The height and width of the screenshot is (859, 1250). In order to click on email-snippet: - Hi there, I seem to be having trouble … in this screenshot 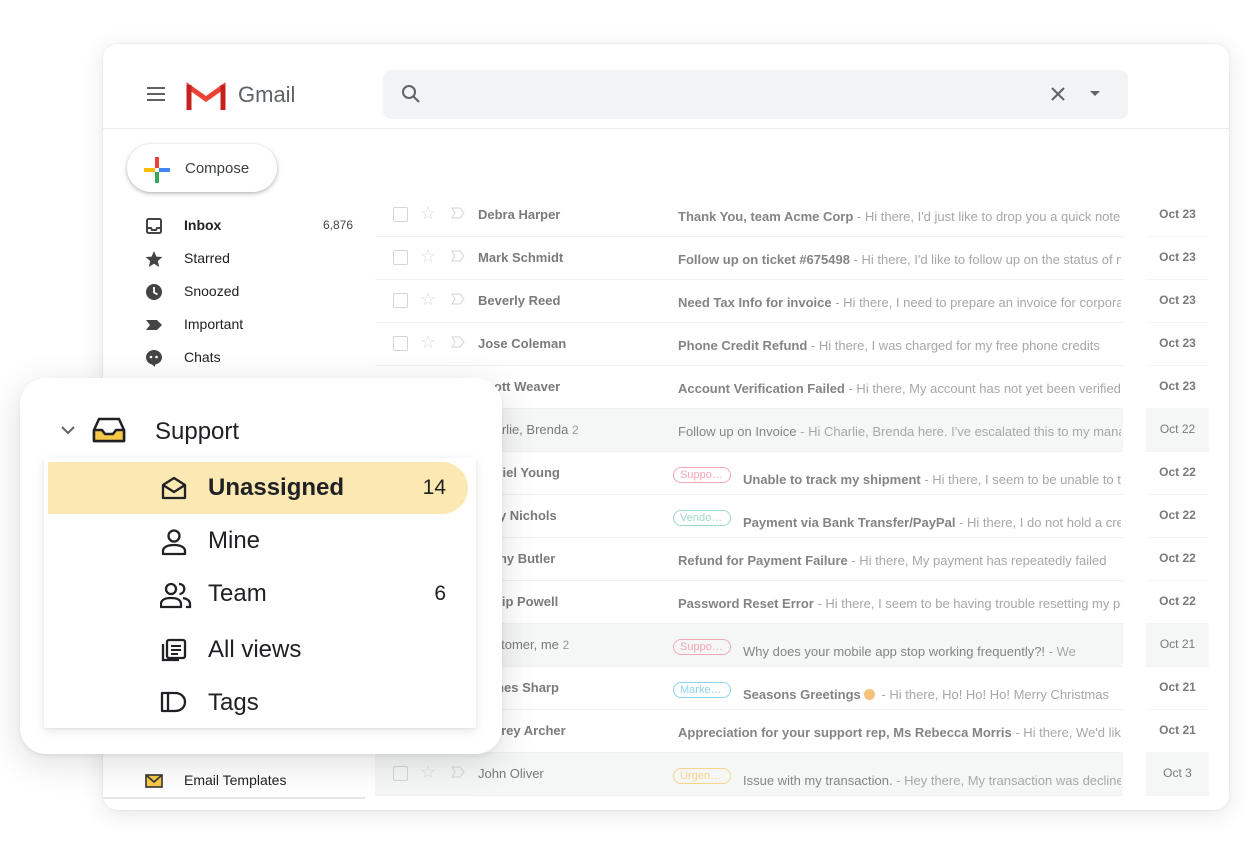, I will do `click(969, 603)`.